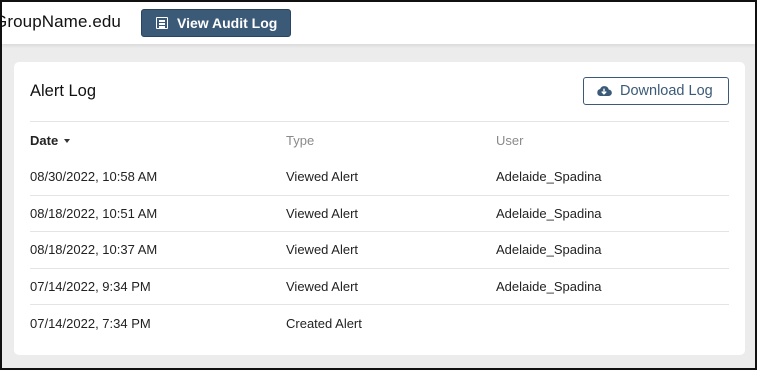  I want to click on sort-descending-icon, so click(67, 141).